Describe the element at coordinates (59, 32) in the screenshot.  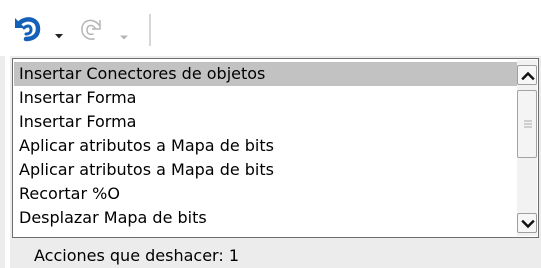
I see `undo-dropdown-arrow` at that location.